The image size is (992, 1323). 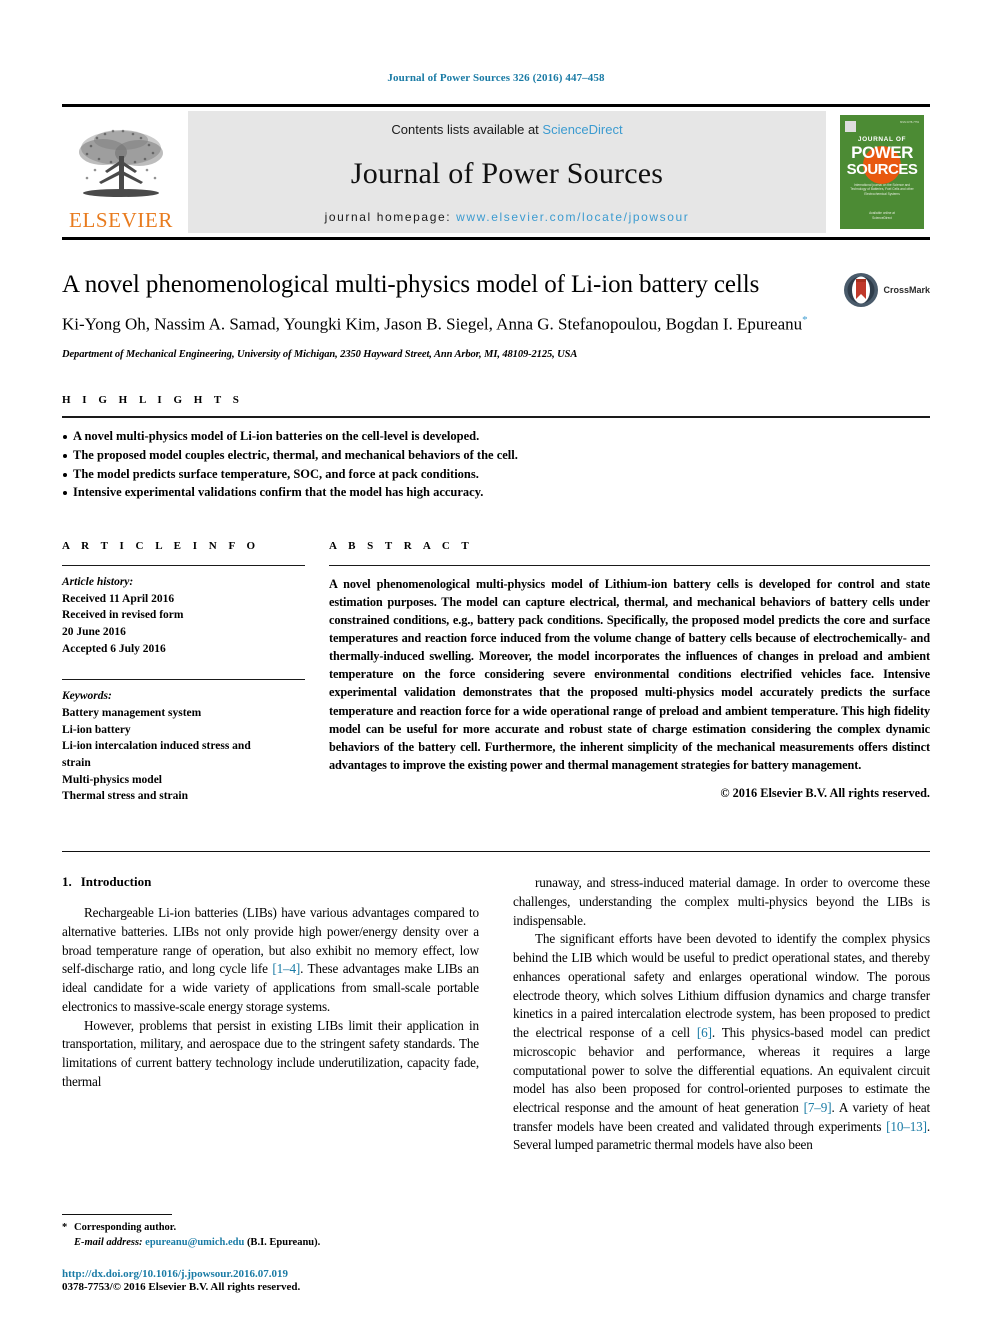 I want to click on elsevier-tree-icon, so click(x=121, y=163).